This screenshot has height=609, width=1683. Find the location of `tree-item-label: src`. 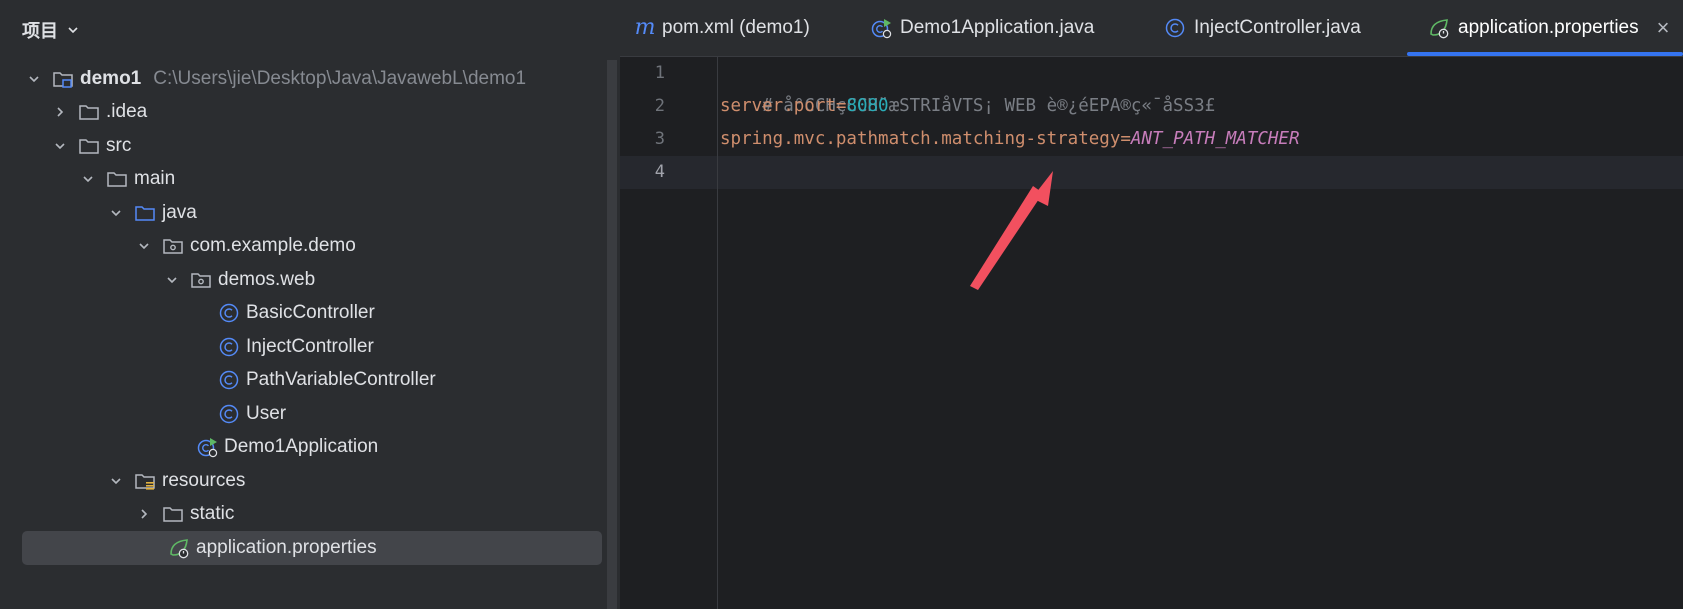

tree-item-label: src is located at coordinates (119, 145).